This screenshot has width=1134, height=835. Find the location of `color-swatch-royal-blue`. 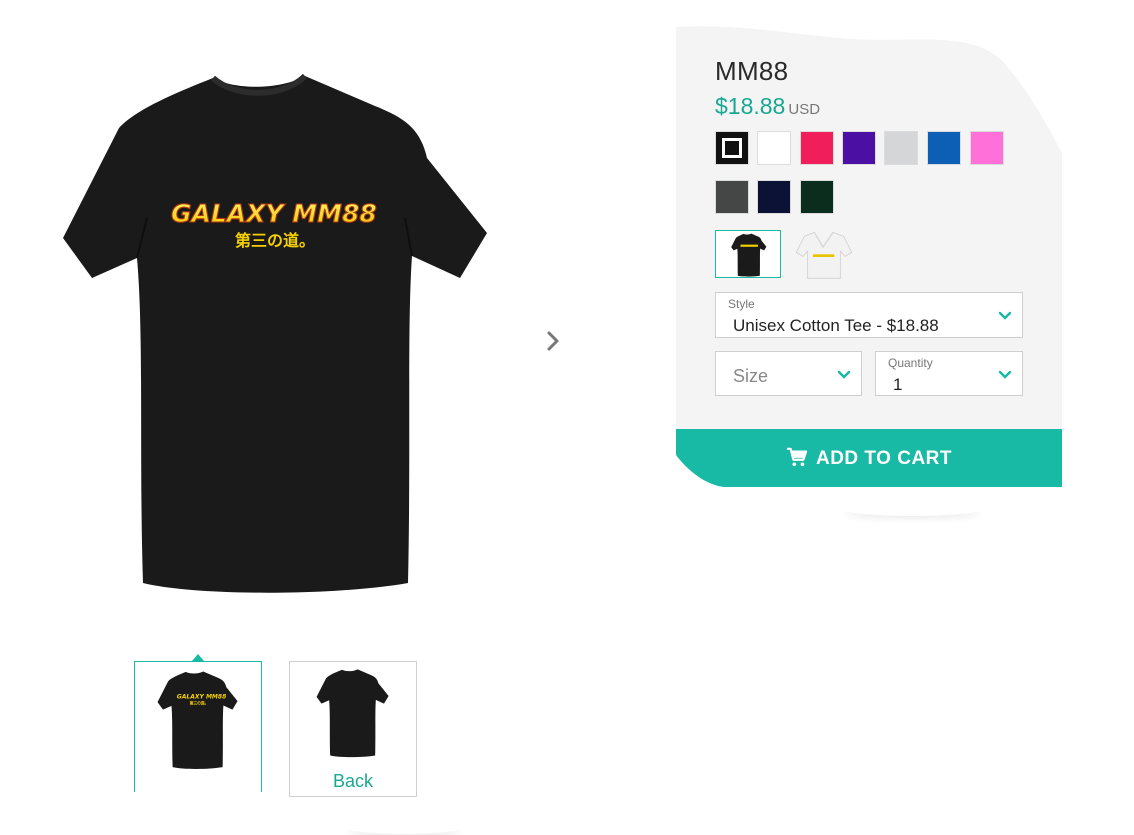

color-swatch-royal-blue is located at coordinates (944, 148).